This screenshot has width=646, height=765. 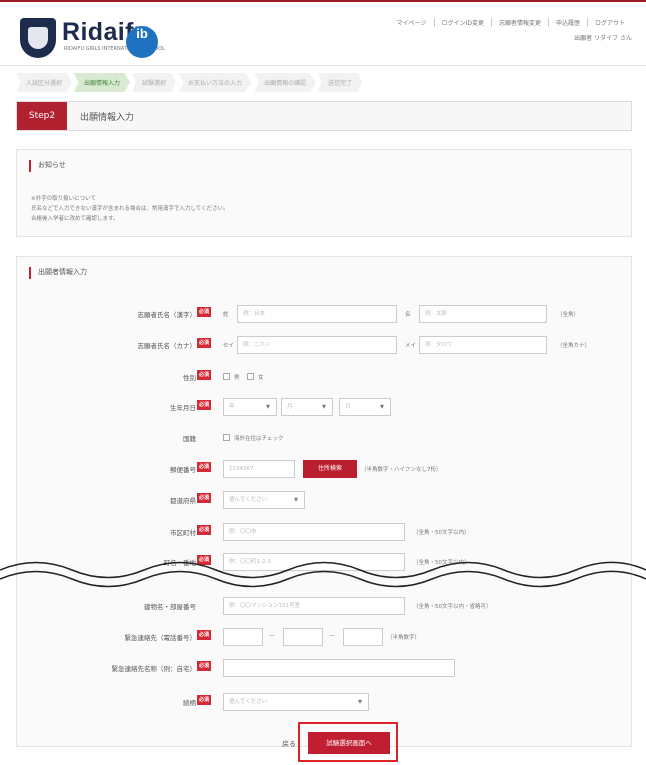 I want to click on first-name-kana-input: 例：タロウ, so click(x=483, y=345).